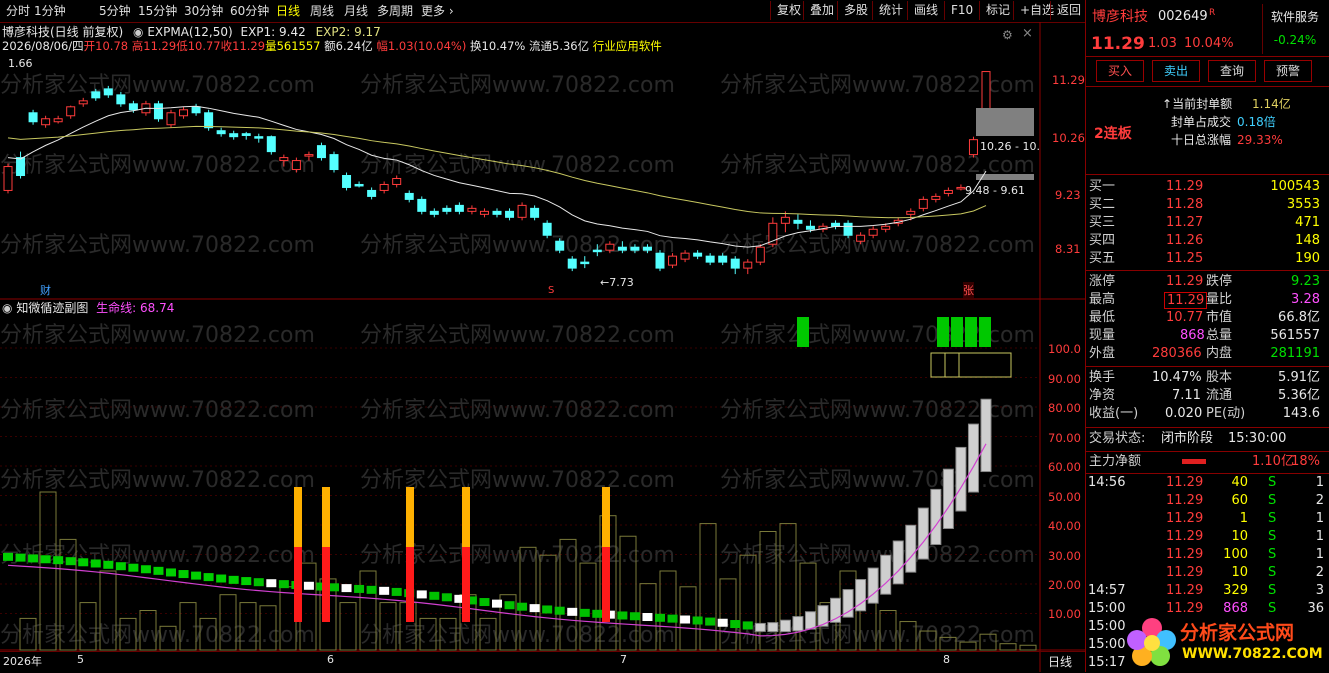  What do you see at coordinates (356, 11) in the screenshot?
I see `tab-monthly: 月线` at bounding box center [356, 11].